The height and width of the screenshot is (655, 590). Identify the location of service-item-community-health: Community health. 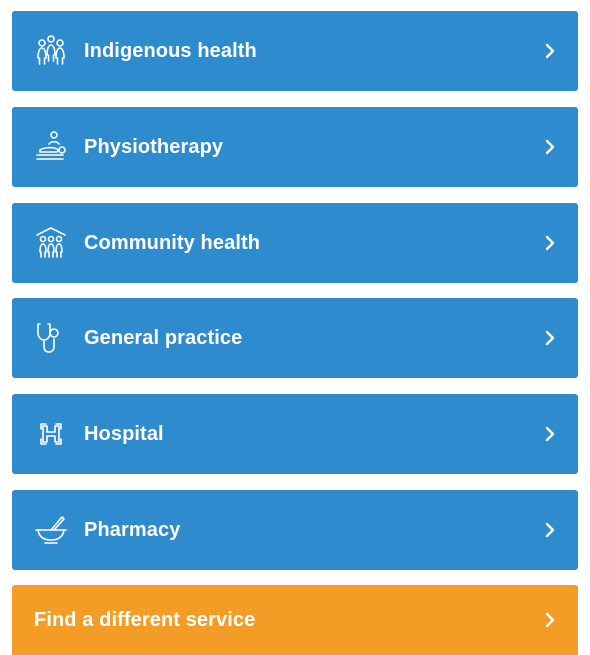
(295, 243).